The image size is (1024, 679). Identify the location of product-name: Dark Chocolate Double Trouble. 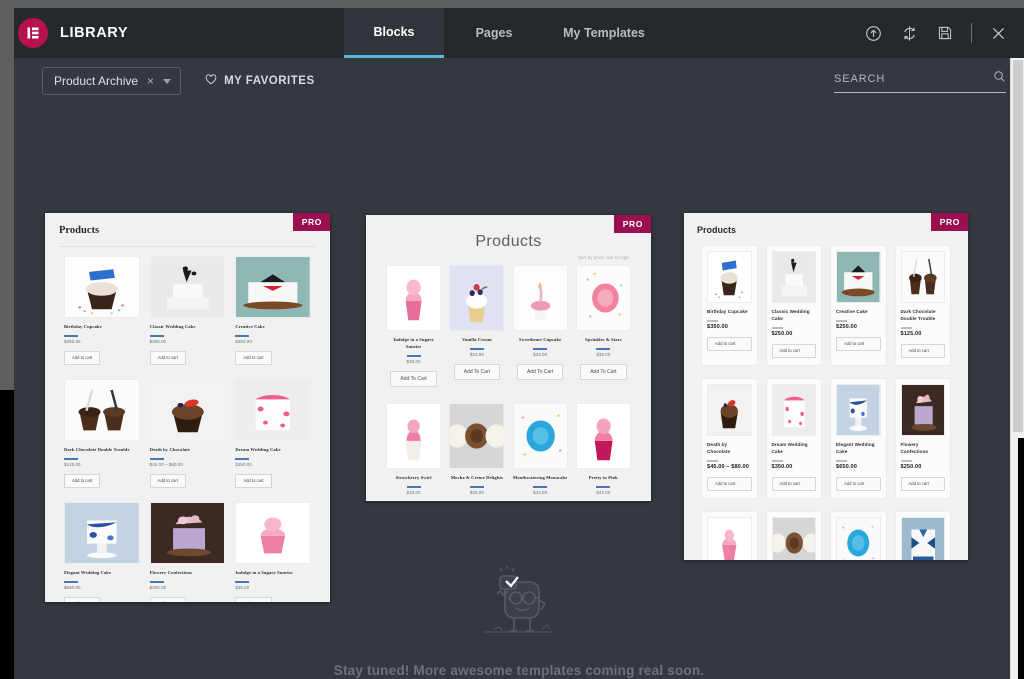
(918, 315).